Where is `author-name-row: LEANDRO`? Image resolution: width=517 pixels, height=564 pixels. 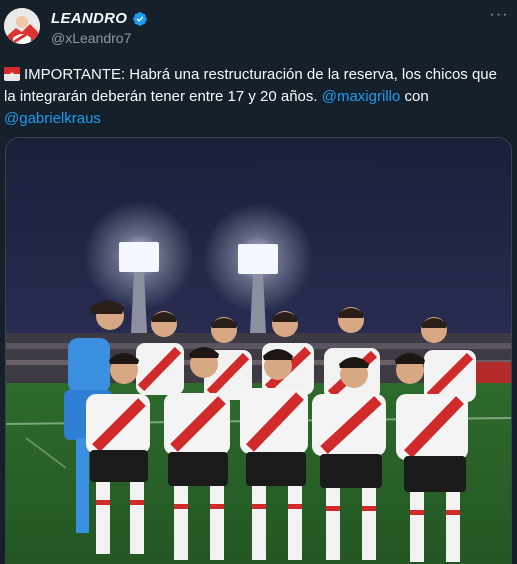 author-name-row: LEANDRO is located at coordinates (99, 18).